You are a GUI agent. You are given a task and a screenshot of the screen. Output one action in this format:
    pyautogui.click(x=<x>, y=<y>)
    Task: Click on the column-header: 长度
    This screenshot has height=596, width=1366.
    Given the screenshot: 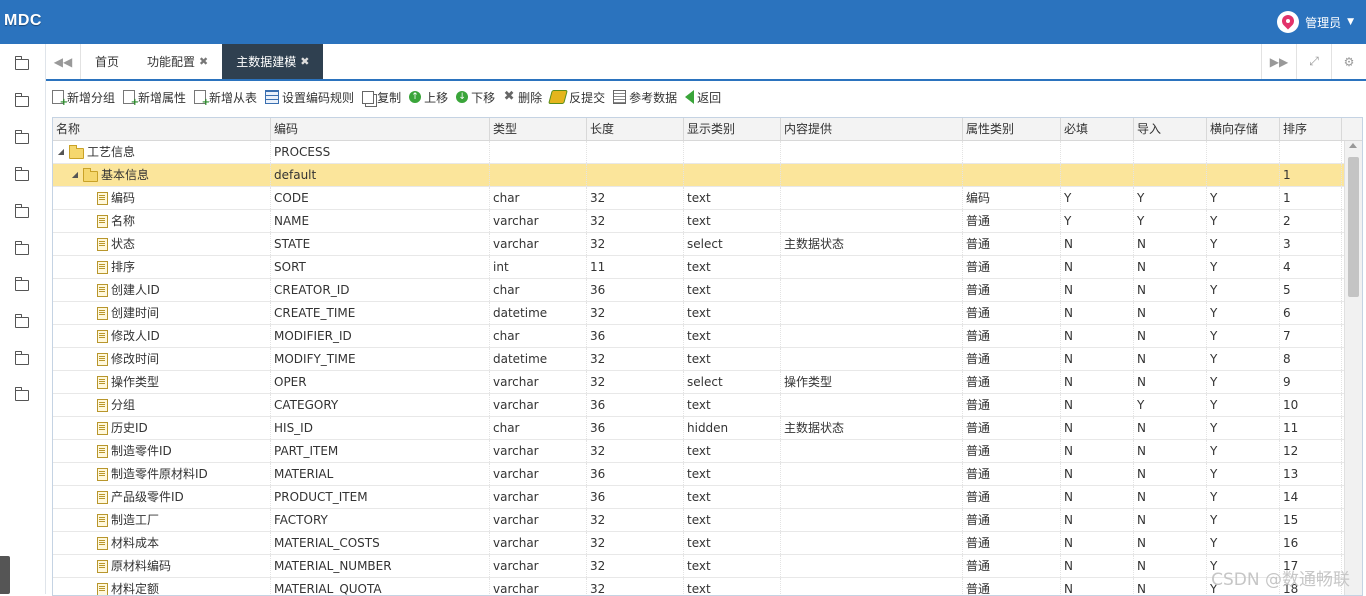 What is the action you would take?
    pyautogui.click(x=635, y=129)
    